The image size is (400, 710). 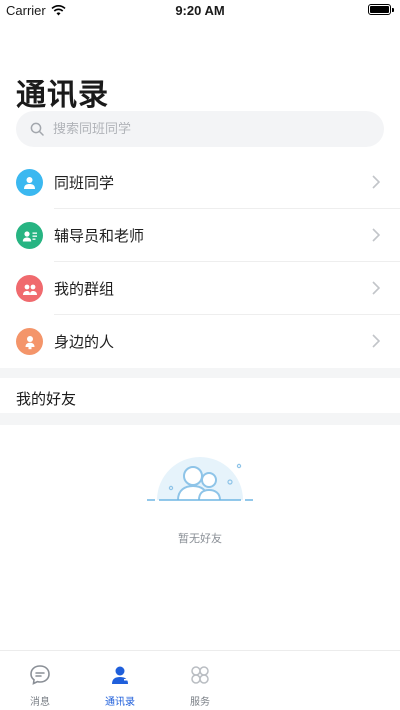 I want to click on tab-messages: 消息, so click(x=40, y=680).